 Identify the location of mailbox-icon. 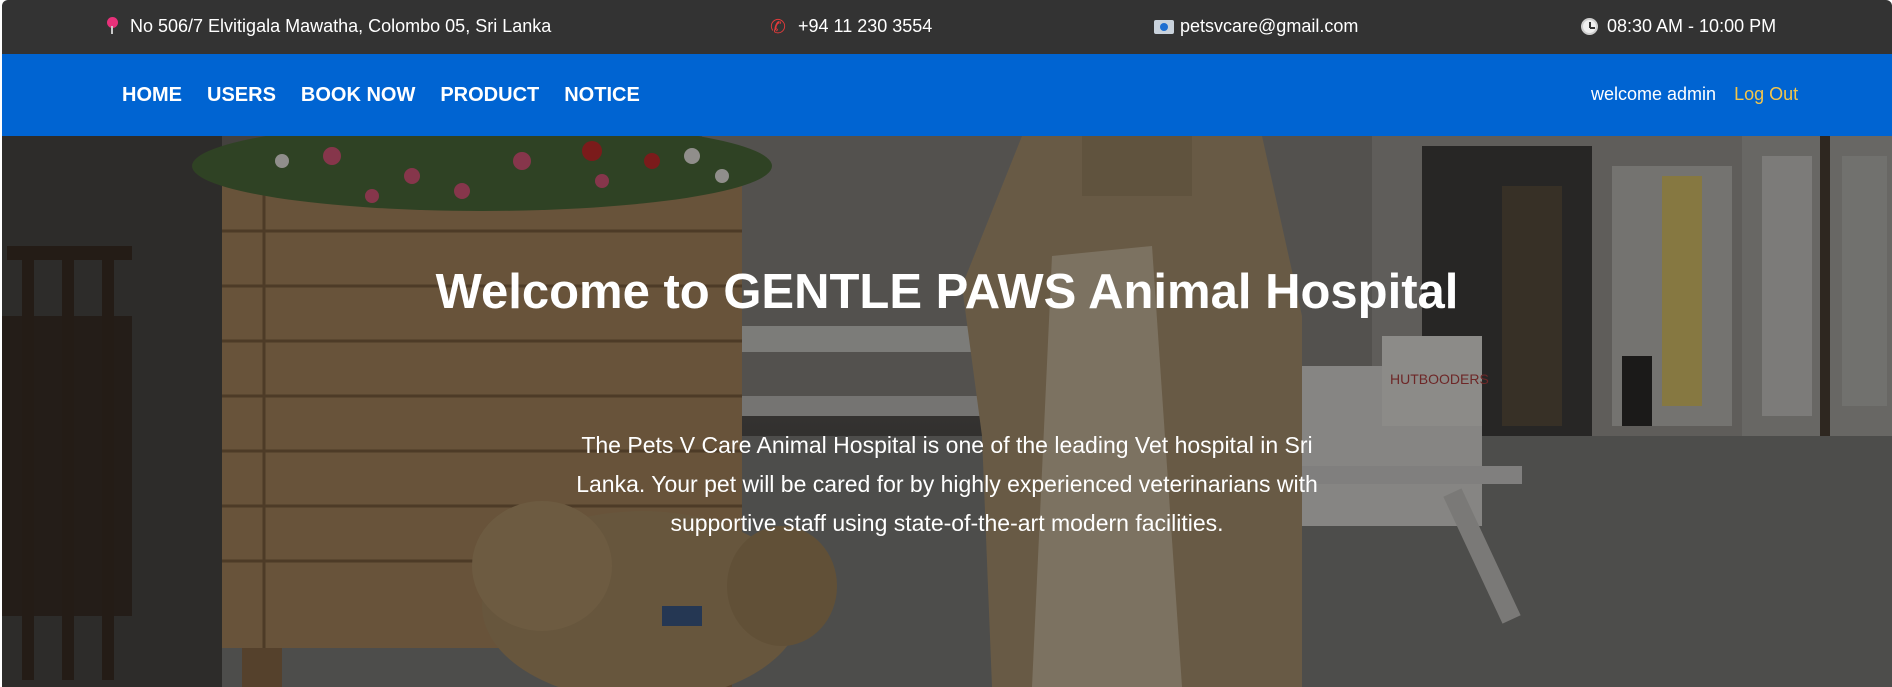
(1163, 27).